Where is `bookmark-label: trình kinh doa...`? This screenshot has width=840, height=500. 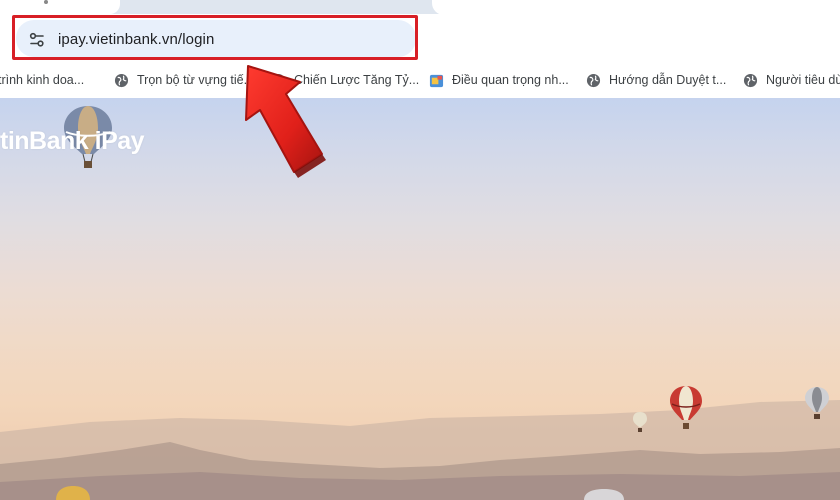
bookmark-label: trình kinh doa... is located at coordinates (42, 80).